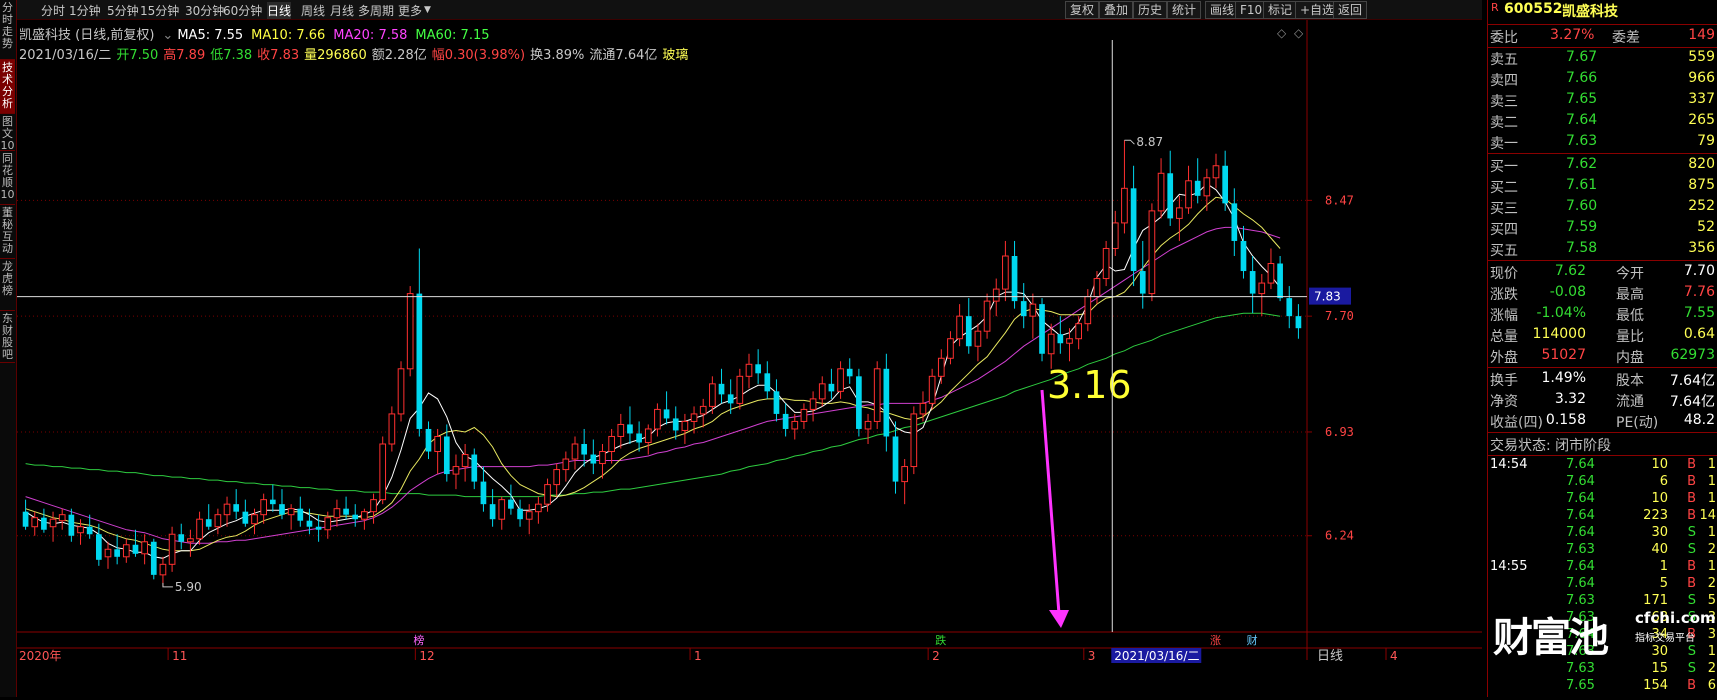 The height and width of the screenshot is (700, 1717). I want to click on fund-label-2: 股本, so click(1630, 381).